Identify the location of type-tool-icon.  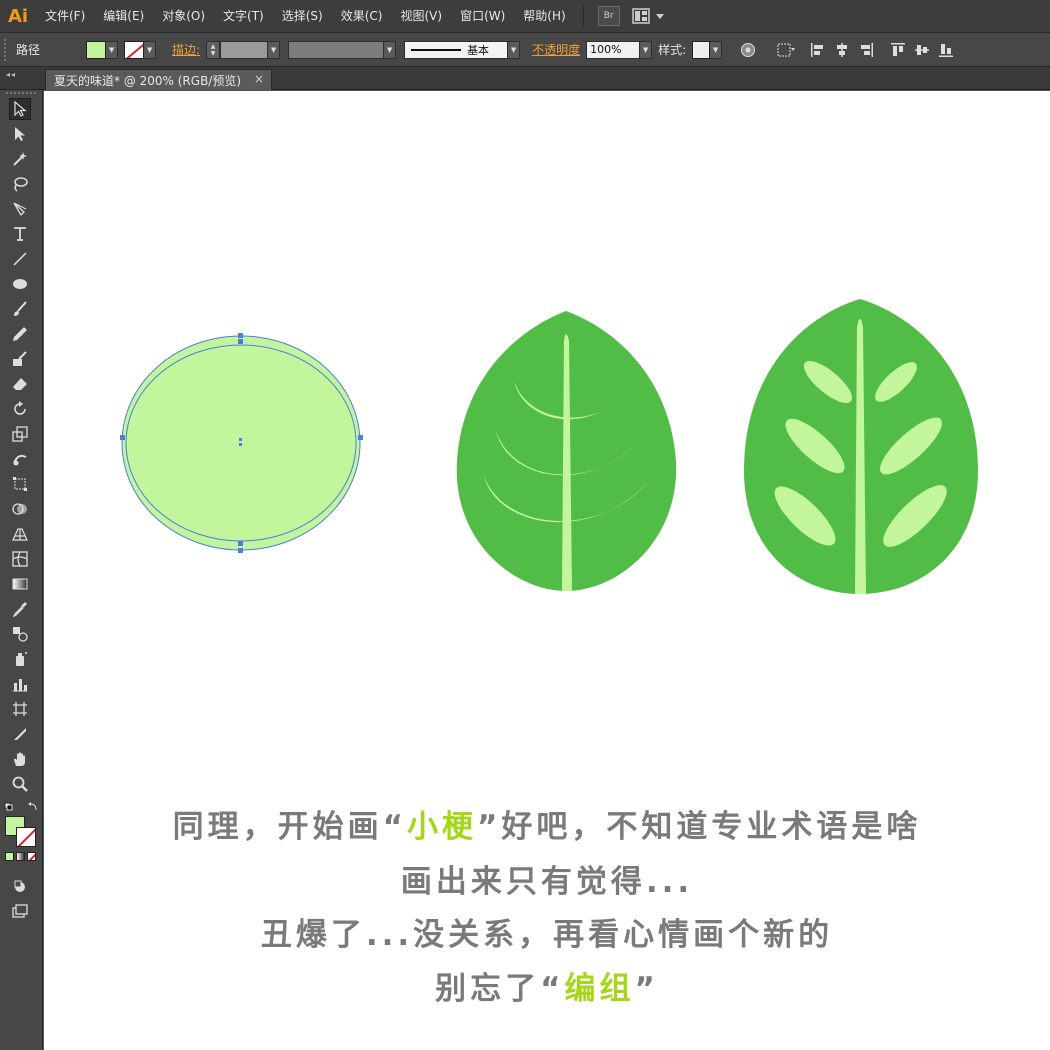
(20, 234).